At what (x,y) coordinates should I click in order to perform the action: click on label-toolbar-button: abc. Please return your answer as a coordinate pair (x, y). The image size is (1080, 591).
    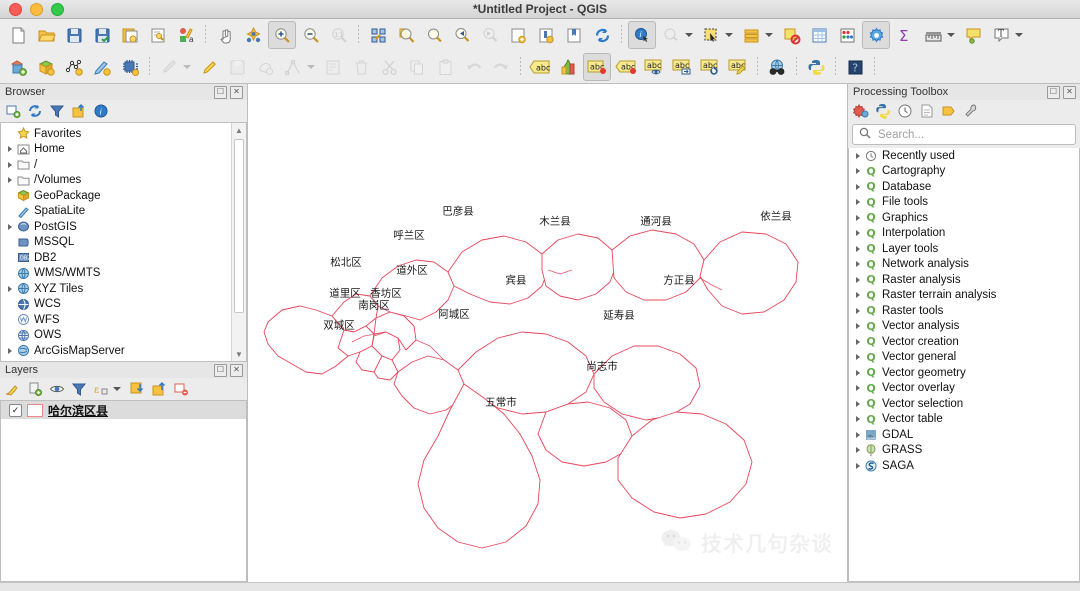
    Looking at the image, I should click on (540, 67).